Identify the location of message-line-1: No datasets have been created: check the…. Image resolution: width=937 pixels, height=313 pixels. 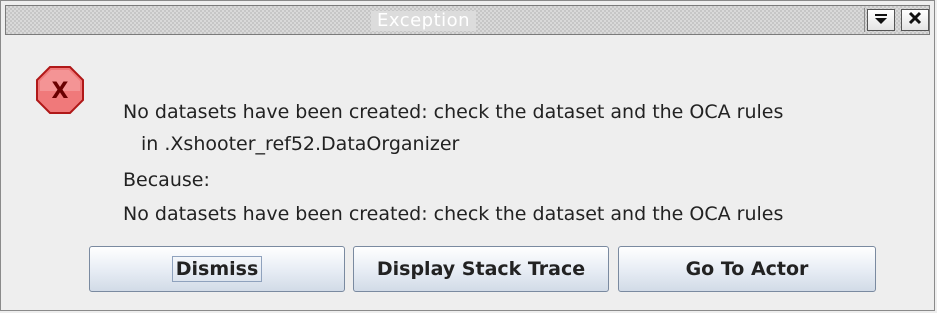
(453, 112).